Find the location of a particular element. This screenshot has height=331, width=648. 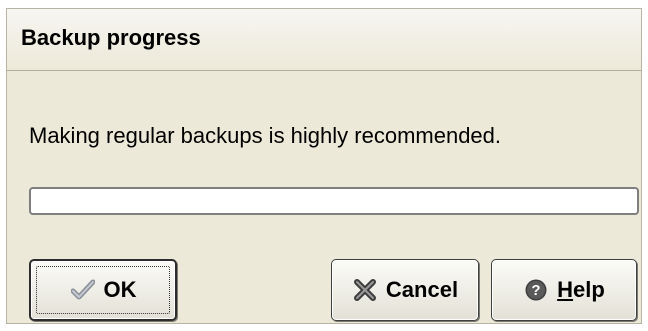

question-icon: ? is located at coordinates (536, 290).